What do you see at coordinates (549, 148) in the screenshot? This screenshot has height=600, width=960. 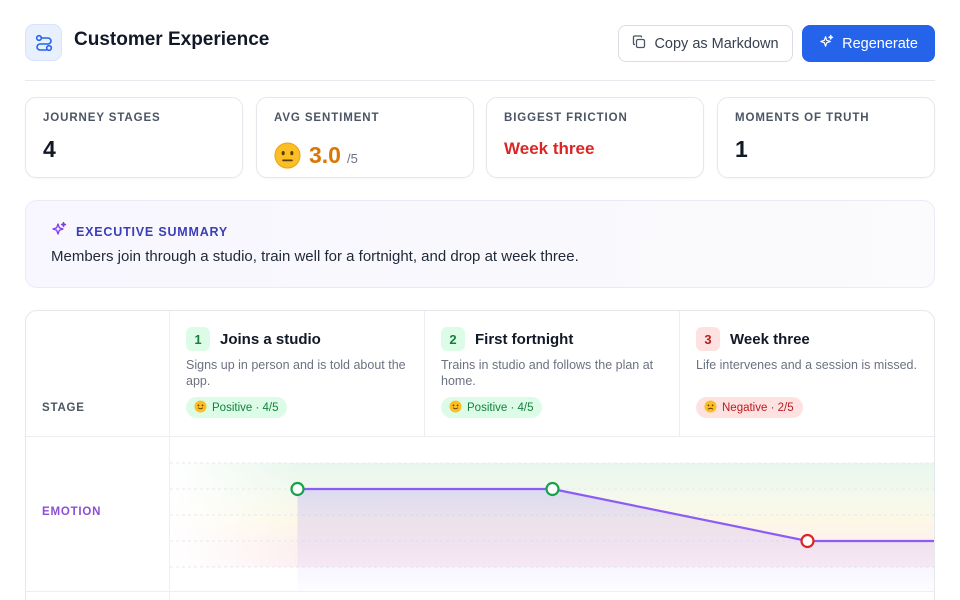 I see `stat-value: Week three` at bounding box center [549, 148].